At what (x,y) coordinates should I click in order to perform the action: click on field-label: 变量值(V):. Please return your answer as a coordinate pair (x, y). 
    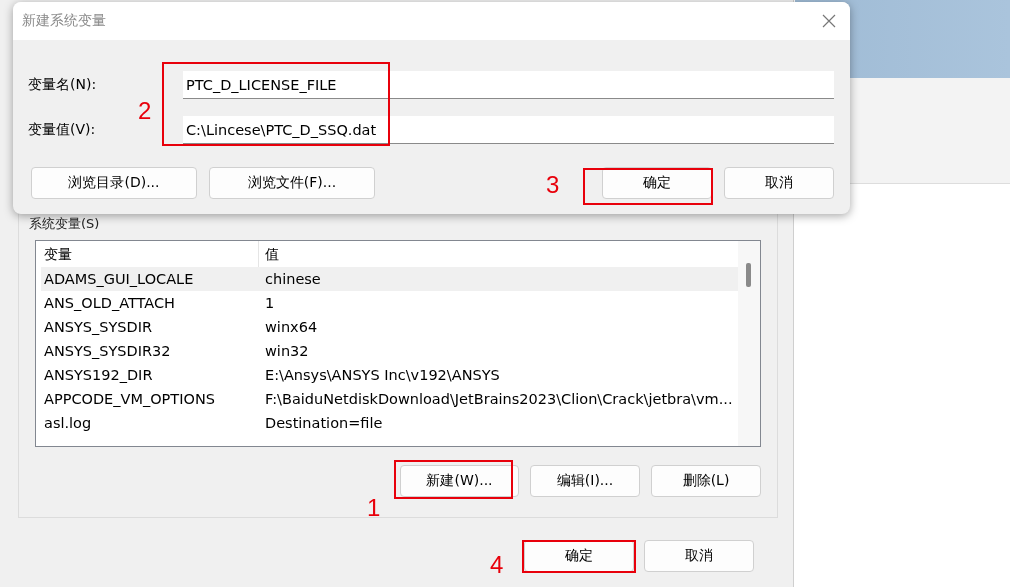
    Looking at the image, I should click on (62, 130).